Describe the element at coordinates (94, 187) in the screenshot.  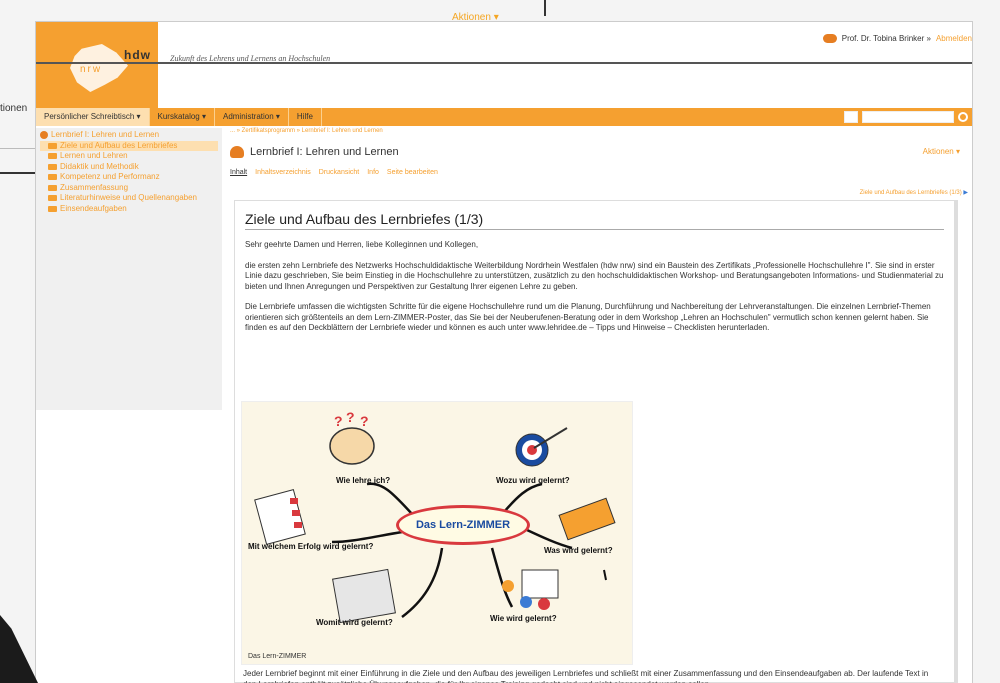
I see `tree-item-label: Zusammenfassung` at that location.